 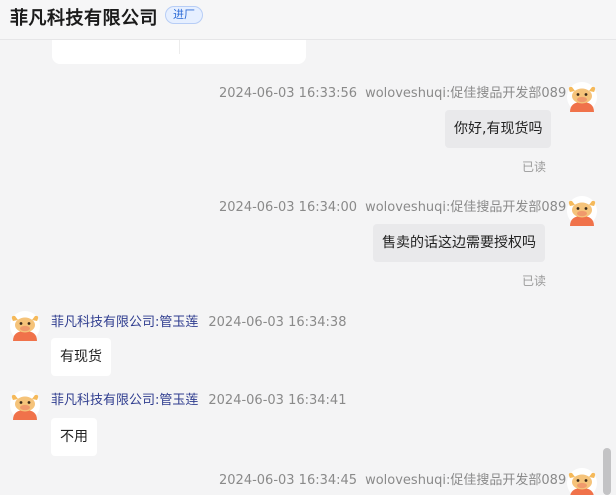 What do you see at coordinates (277, 400) in the screenshot?
I see `message-time: 2024-06-03 16:34:41` at bounding box center [277, 400].